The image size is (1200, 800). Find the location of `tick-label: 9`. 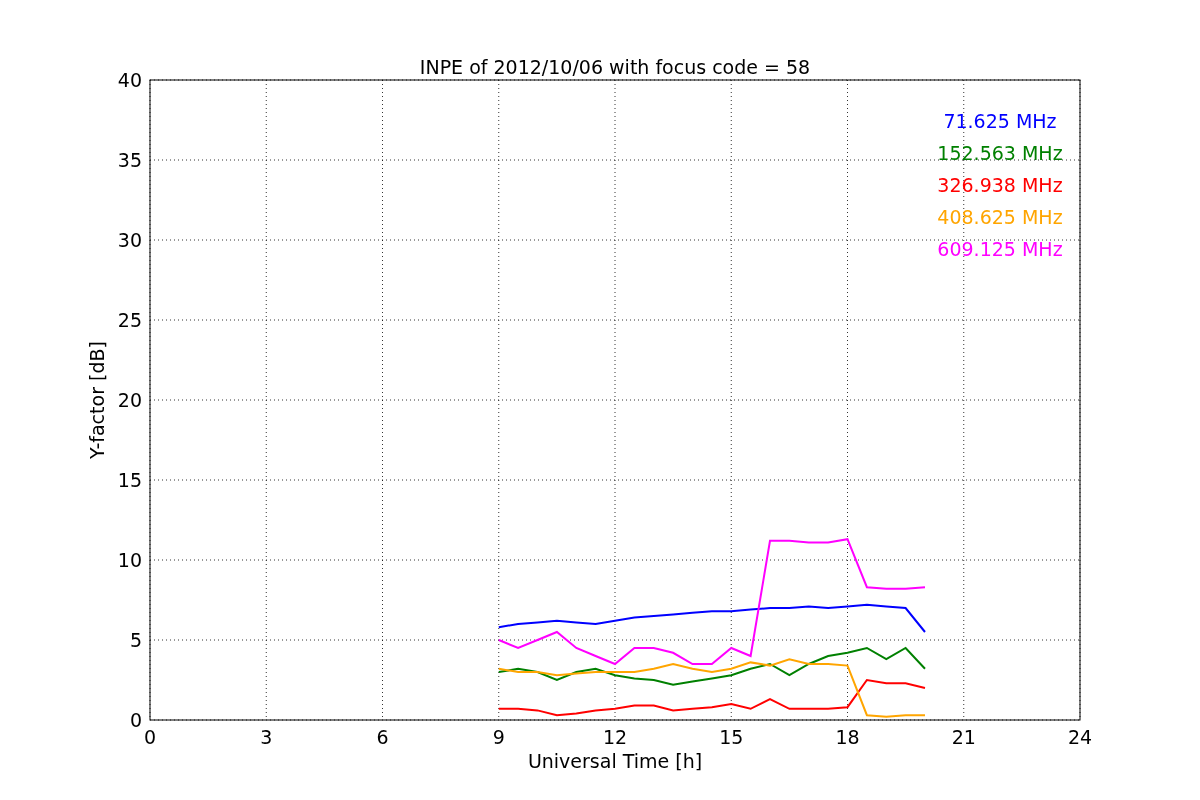

tick-label: 9 is located at coordinates (498, 737).